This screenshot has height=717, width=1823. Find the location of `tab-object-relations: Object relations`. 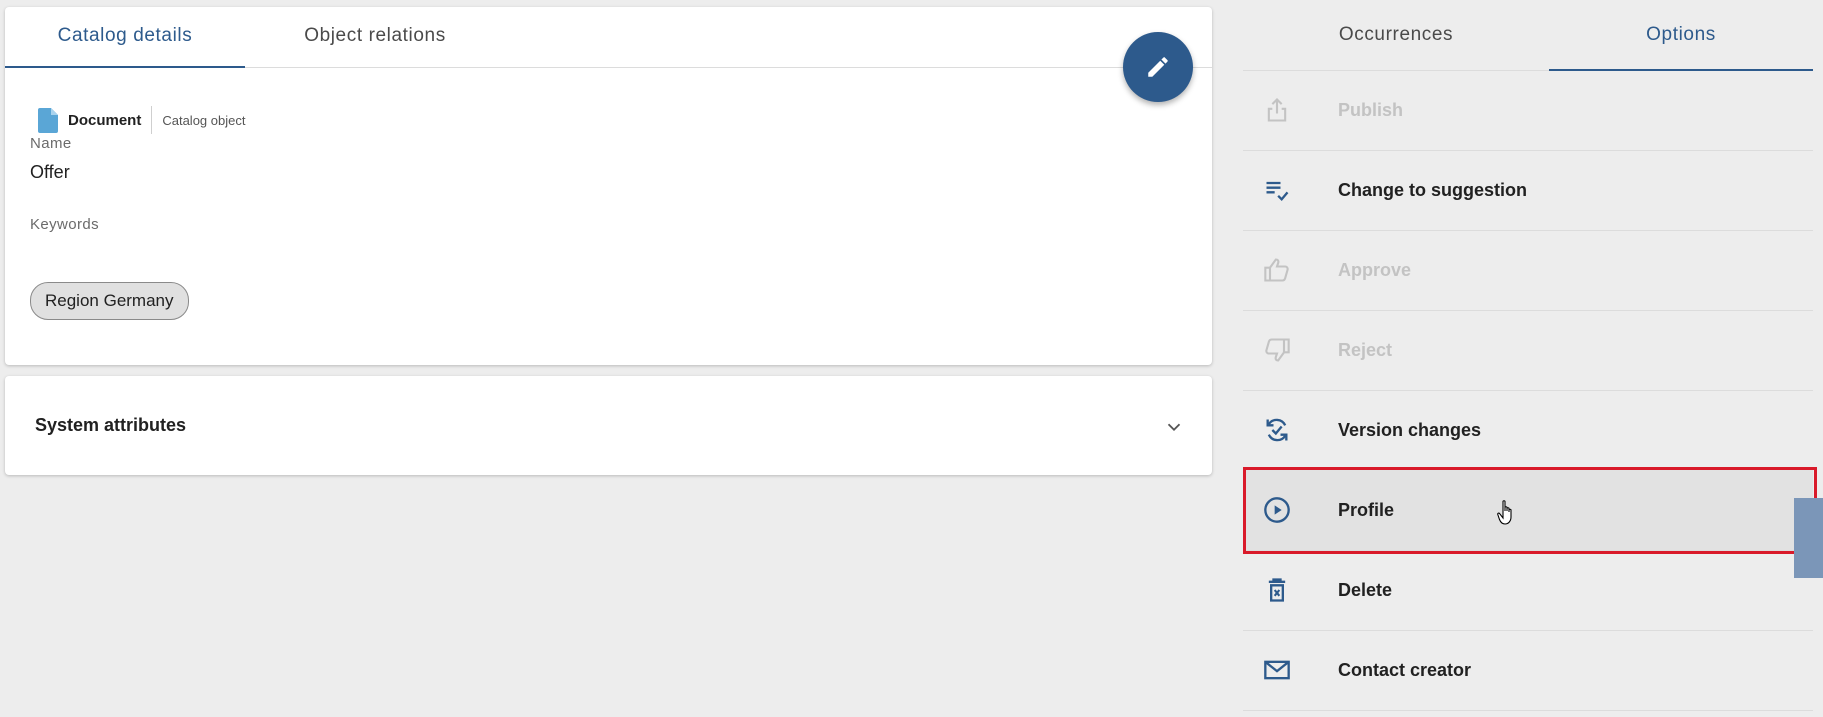

tab-object-relations: Object relations is located at coordinates (375, 37).